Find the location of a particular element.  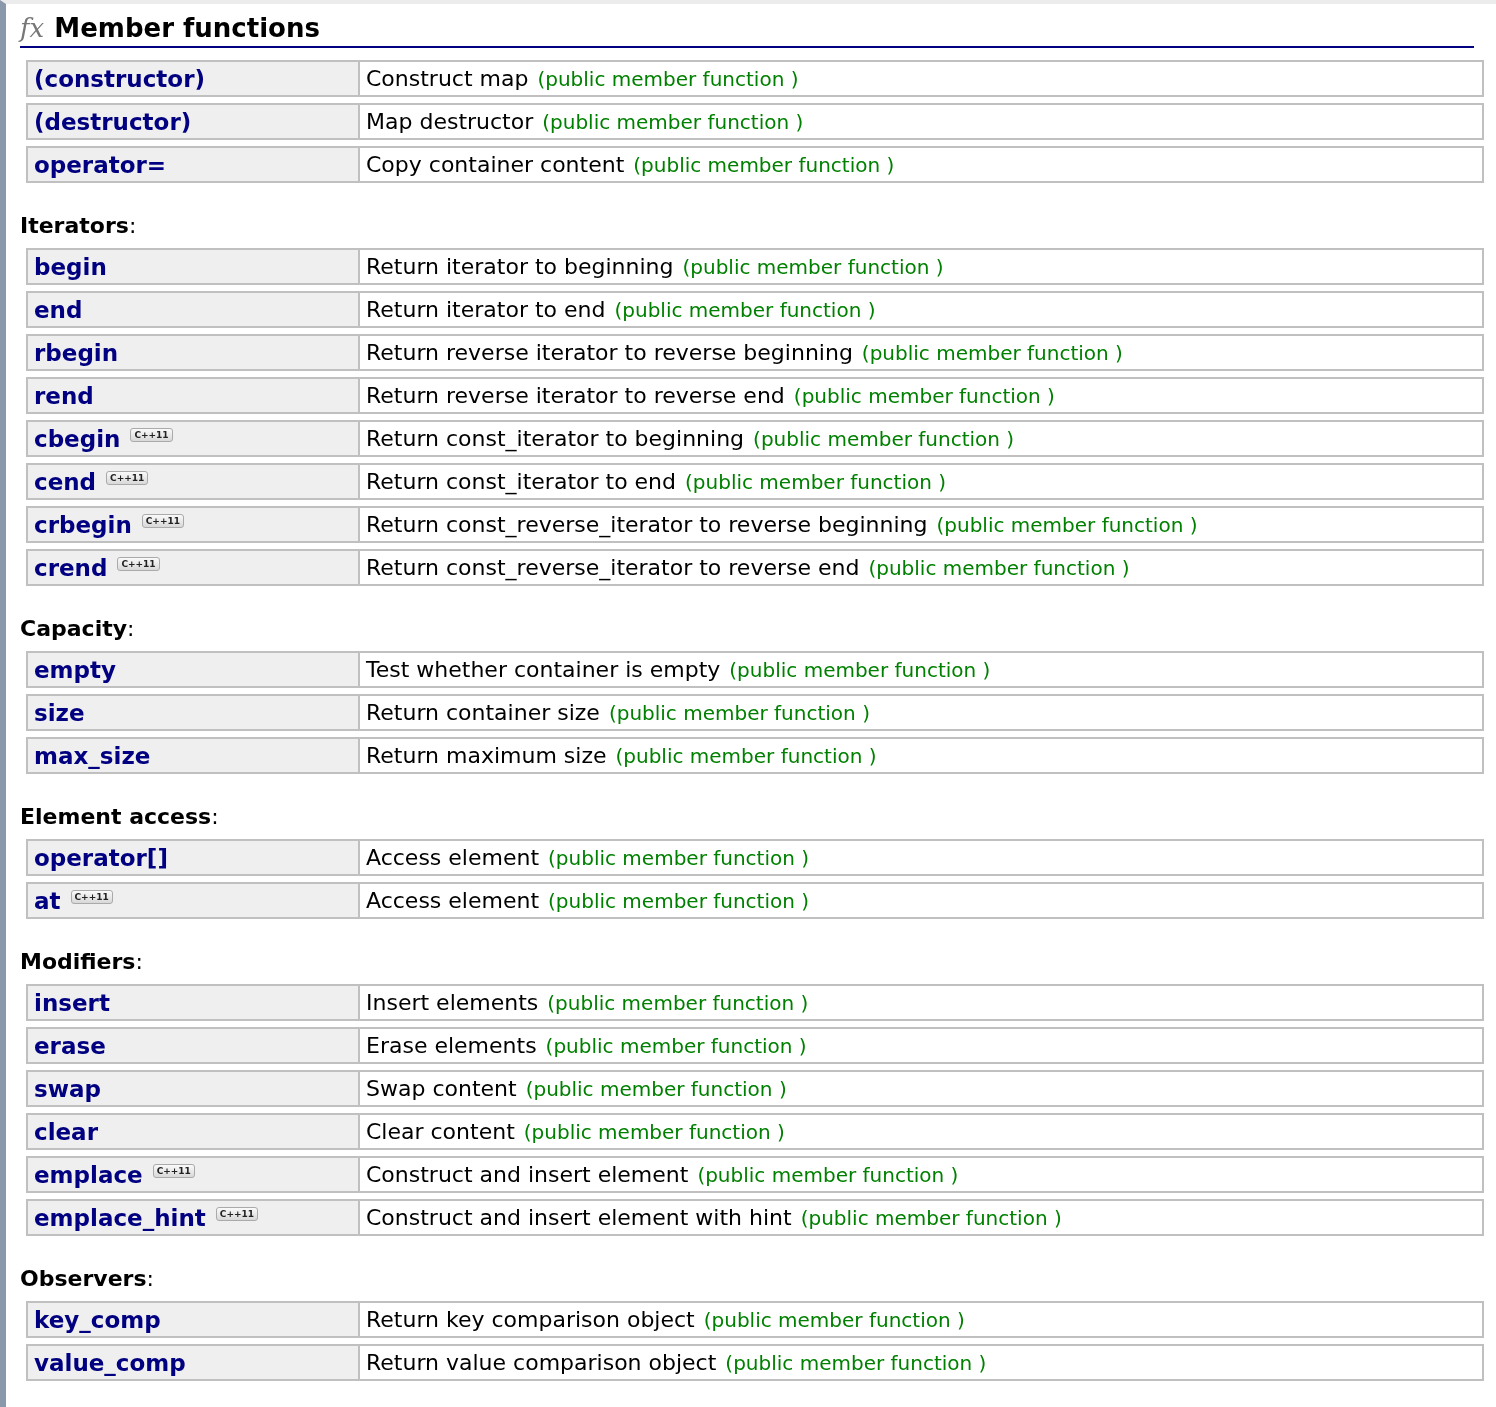

group-heading: Observers: is located at coordinates (87, 1279).